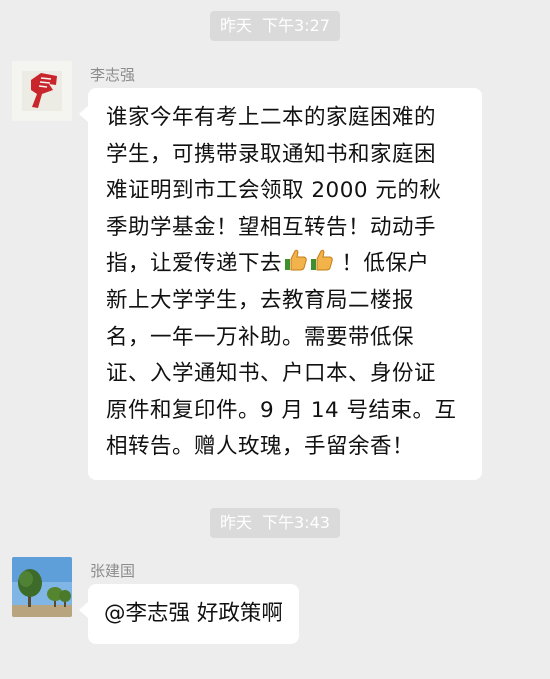 Image resolution: width=550 pixels, height=679 pixels. What do you see at coordinates (271, 374) in the screenshot?
I see `message-line: 证、入学通知书、户口本、身份证` at bounding box center [271, 374].